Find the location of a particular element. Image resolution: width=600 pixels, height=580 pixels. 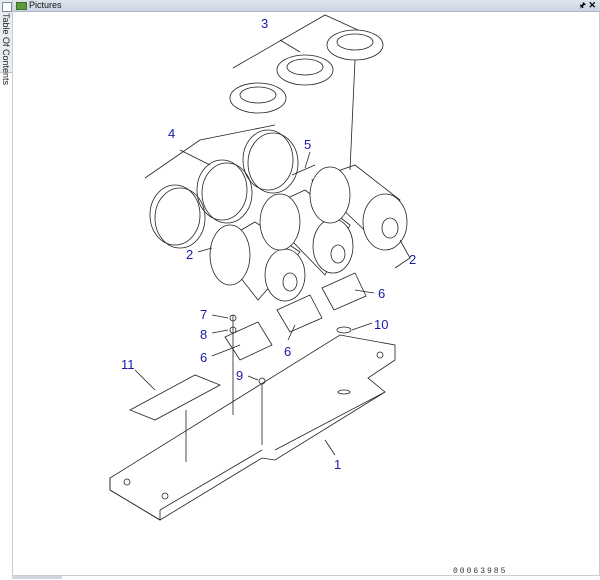

callout-4: 4 is located at coordinates (171, 133).